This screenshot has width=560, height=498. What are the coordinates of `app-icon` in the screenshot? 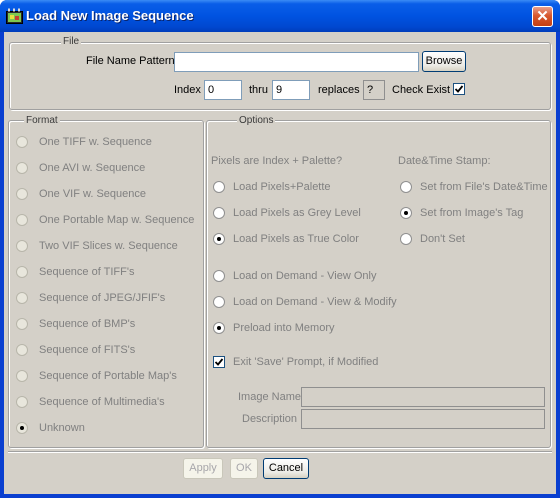 It's located at (14, 16).